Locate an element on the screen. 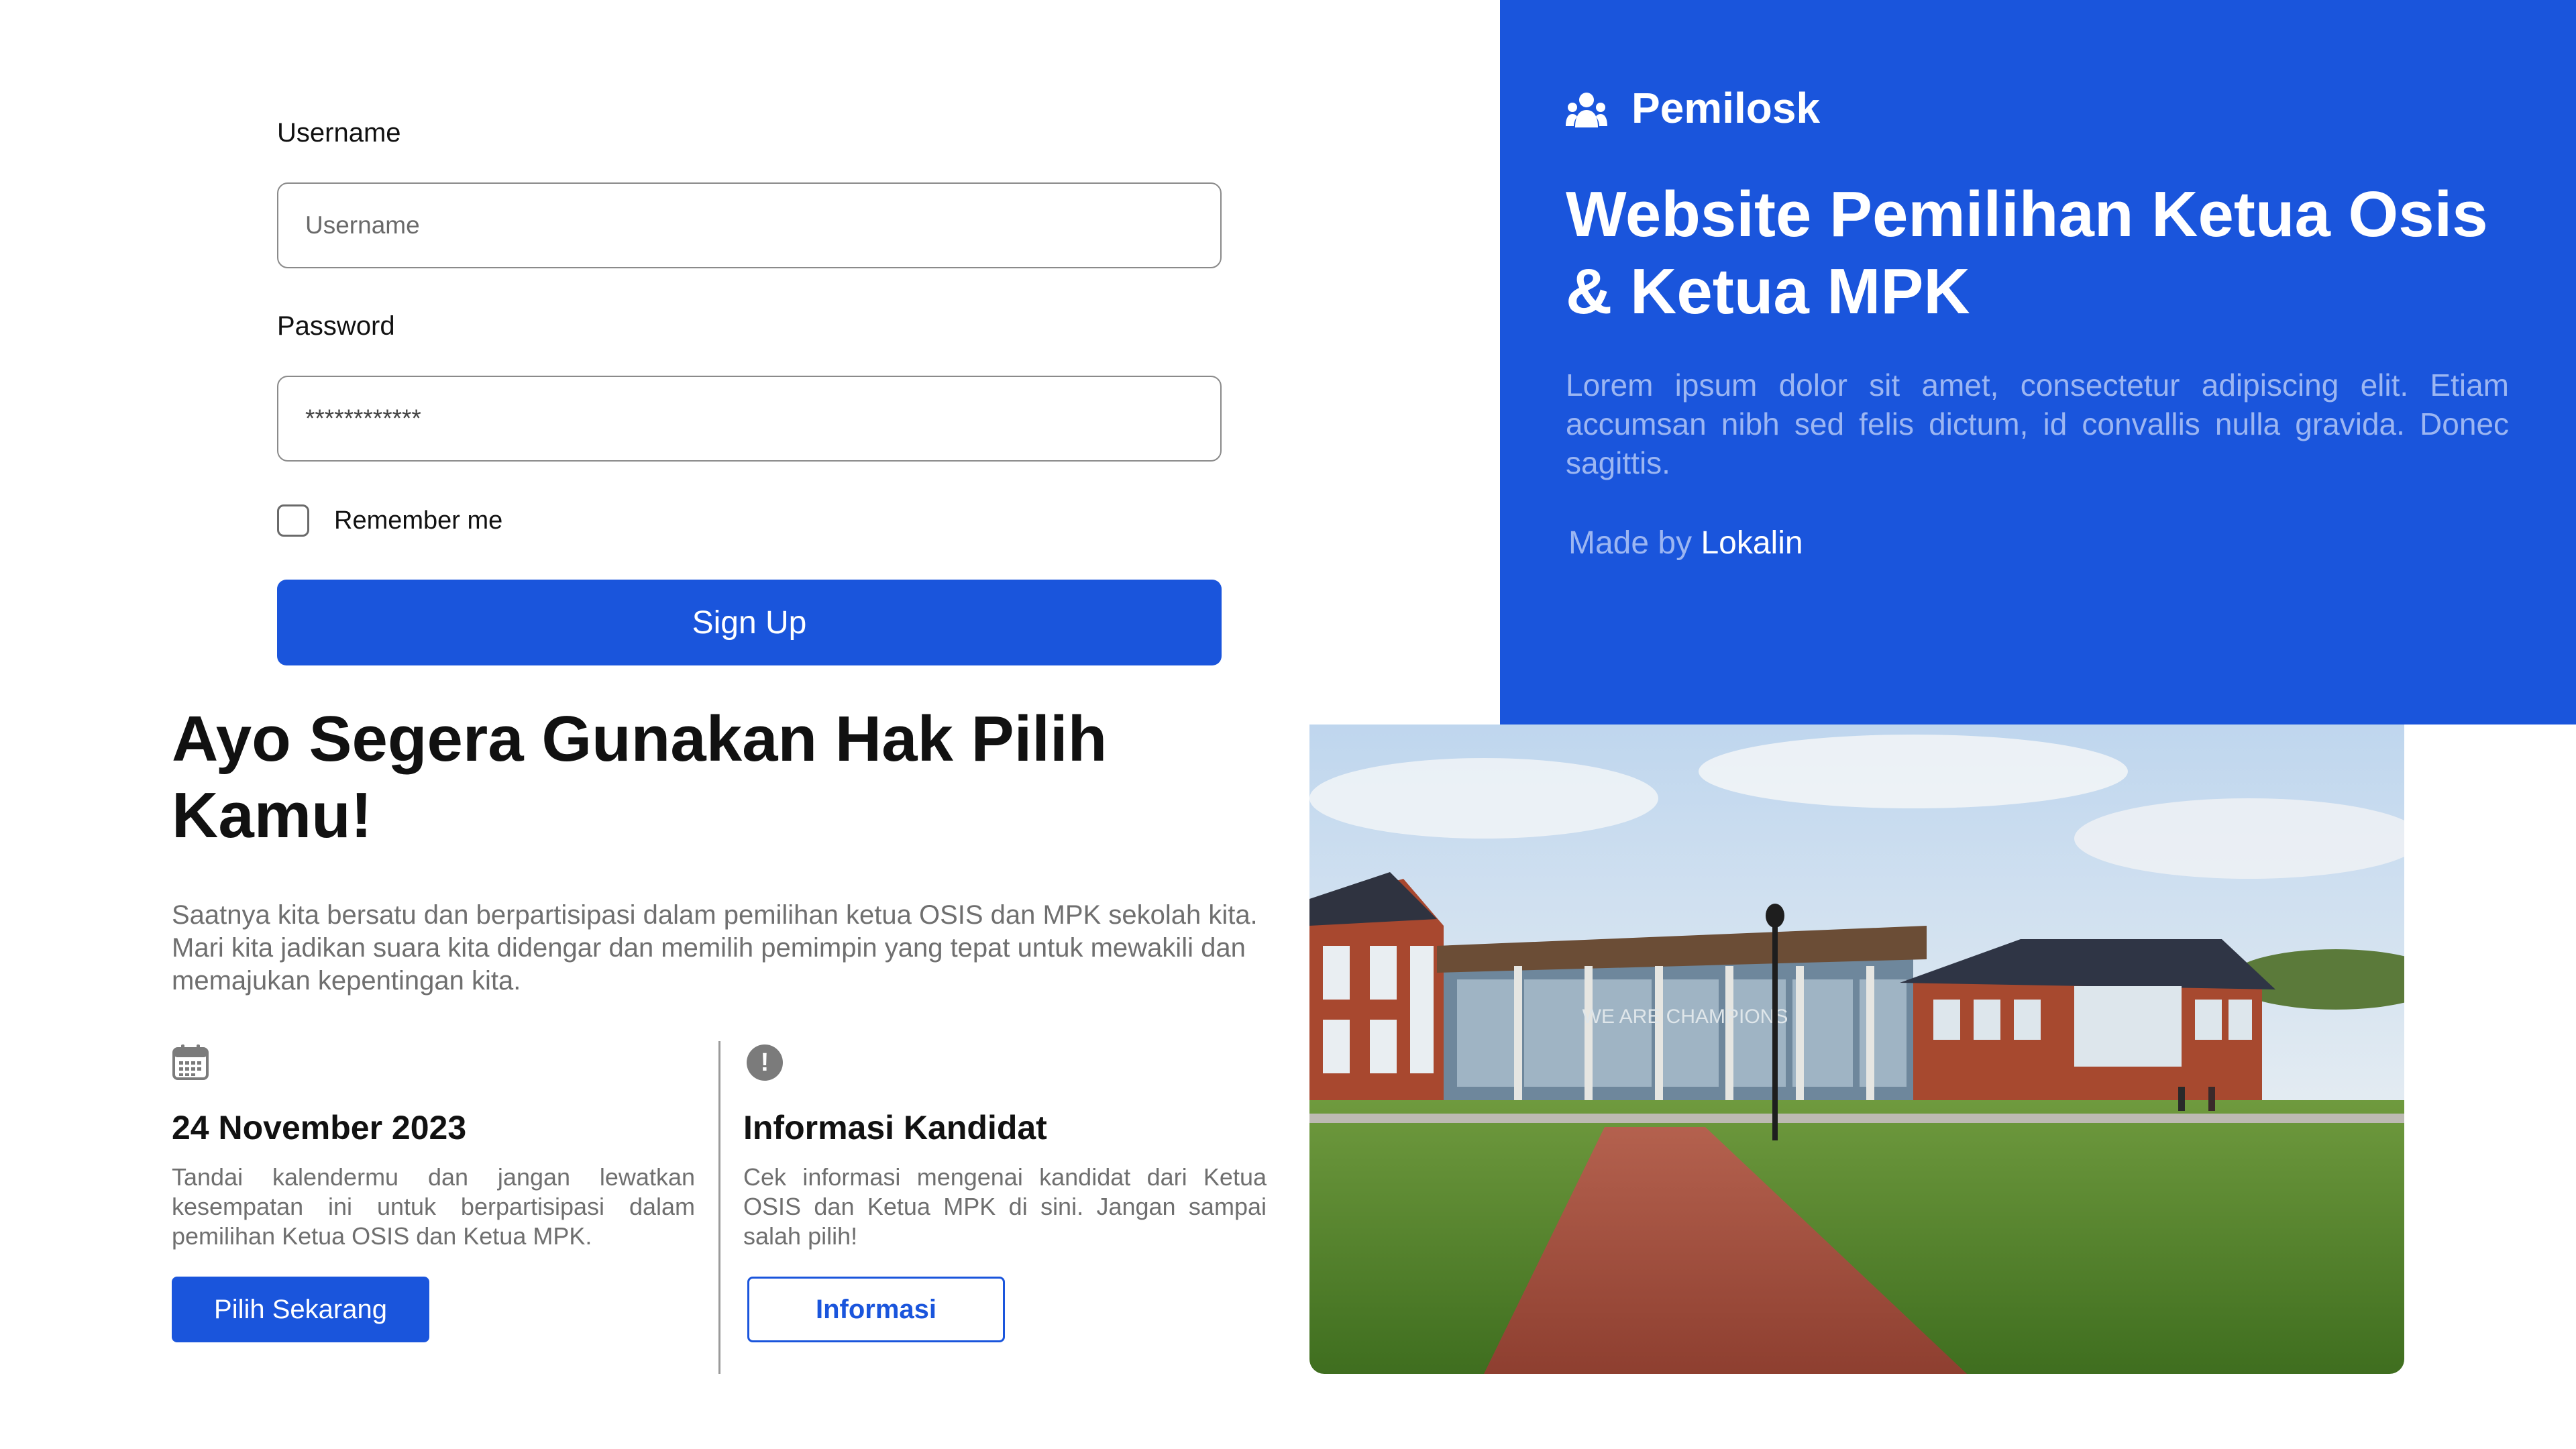 The width and height of the screenshot is (2576, 1449). sign-up-button: Sign Up is located at coordinates (749, 622).